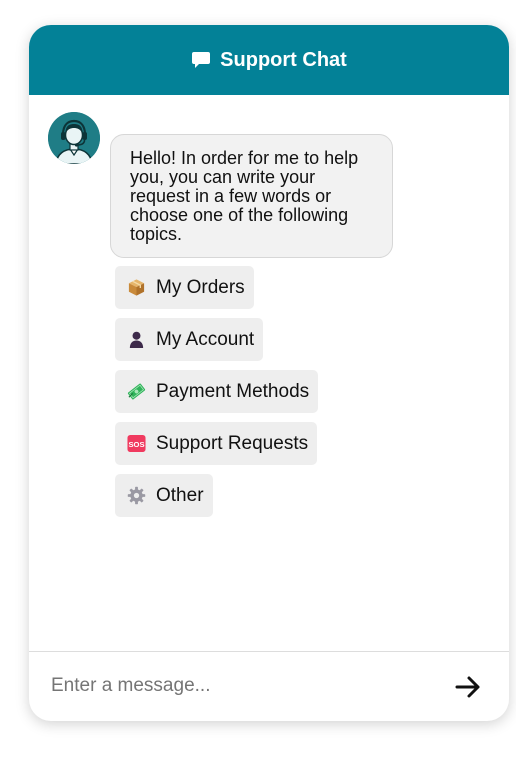  What do you see at coordinates (136, 287) in the screenshot?
I see `package-icon` at bounding box center [136, 287].